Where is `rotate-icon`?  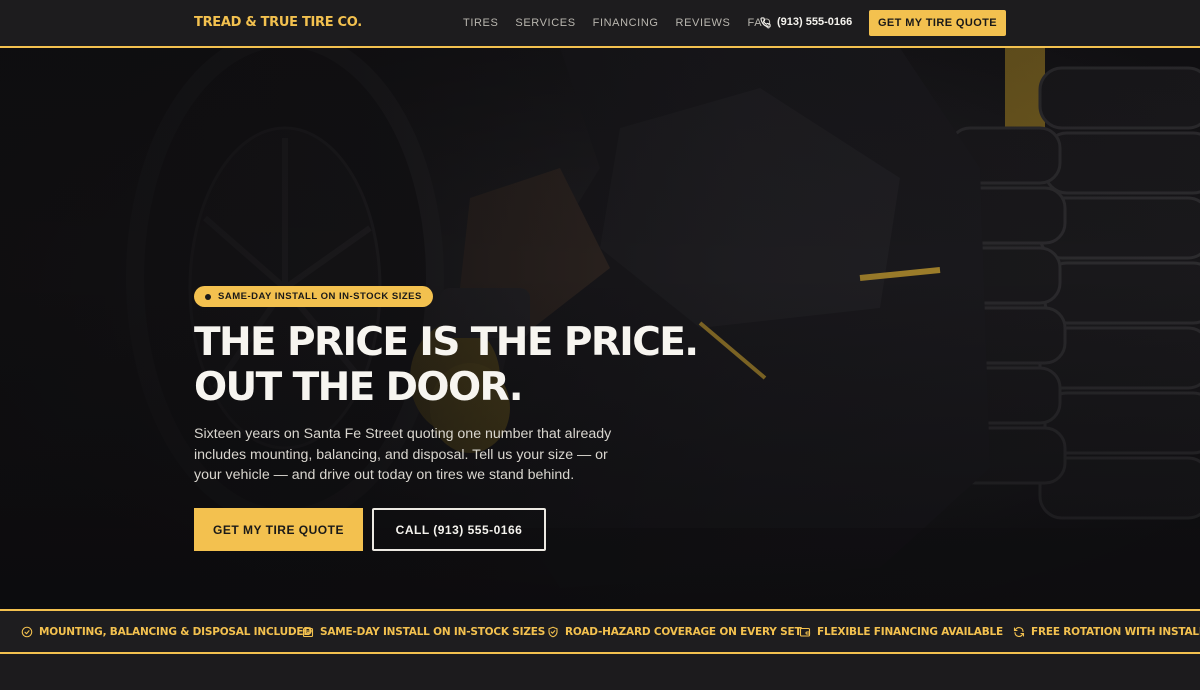
rotate-icon is located at coordinates (1019, 632).